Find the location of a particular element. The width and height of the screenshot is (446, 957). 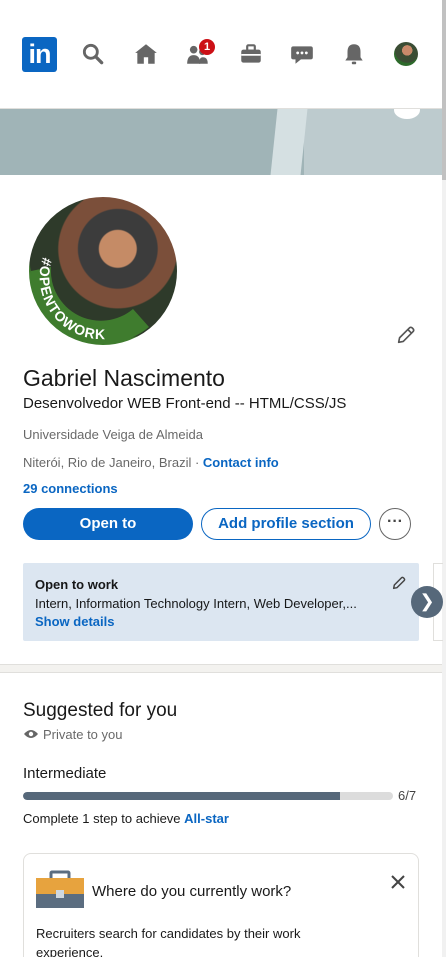

profile-strength-count: 6/7 is located at coordinates (407, 795).